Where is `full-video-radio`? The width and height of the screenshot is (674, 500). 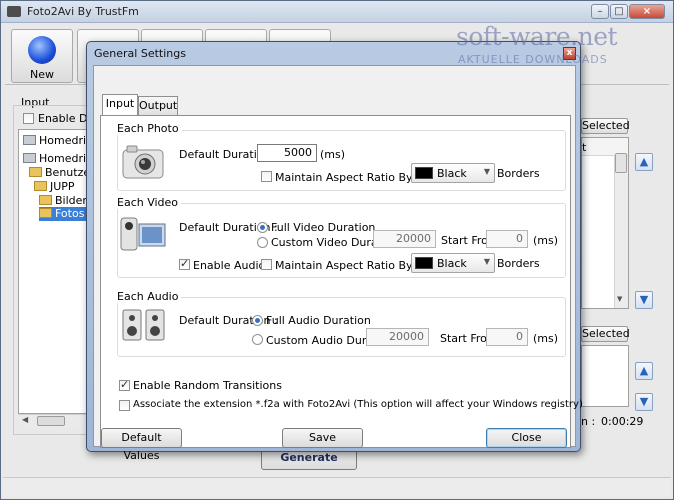 full-video-radio is located at coordinates (262, 227).